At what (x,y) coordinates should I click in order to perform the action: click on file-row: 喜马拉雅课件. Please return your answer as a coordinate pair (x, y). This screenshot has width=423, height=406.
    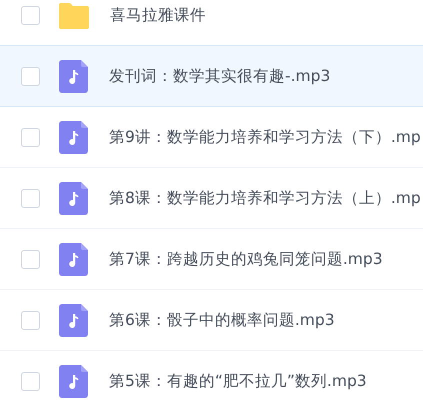
    Looking at the image, I should click on (211, 23).